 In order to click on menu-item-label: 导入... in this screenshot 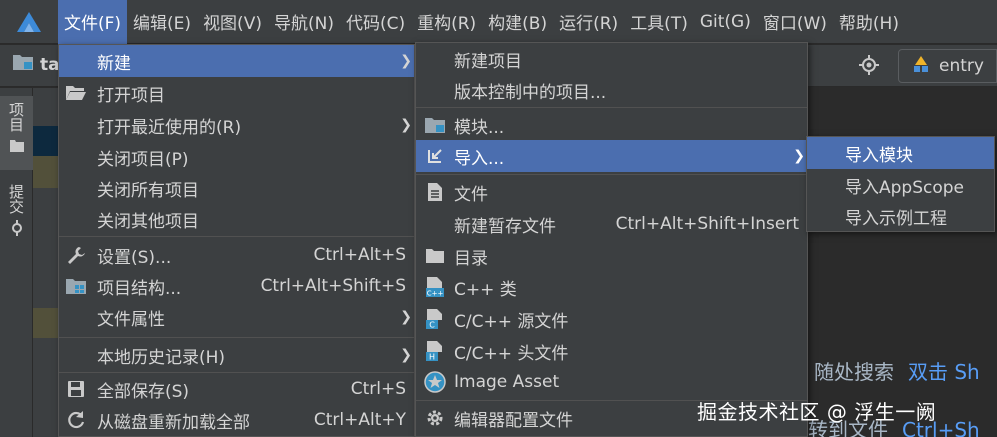, I will do `click(479, 158)`.